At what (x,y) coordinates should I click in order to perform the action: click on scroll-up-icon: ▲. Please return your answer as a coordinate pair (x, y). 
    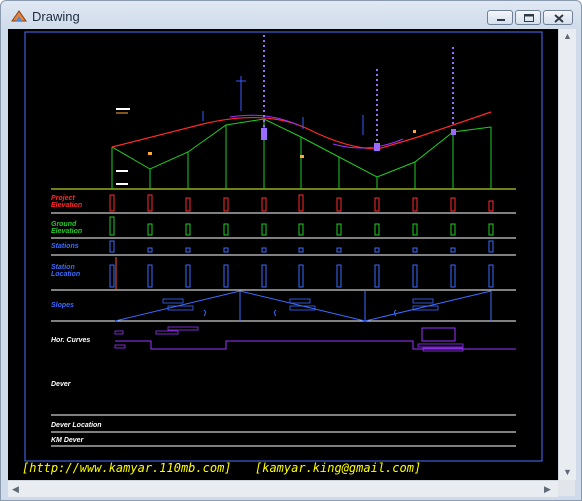
    Looking at the image, I should click on (567, 36).